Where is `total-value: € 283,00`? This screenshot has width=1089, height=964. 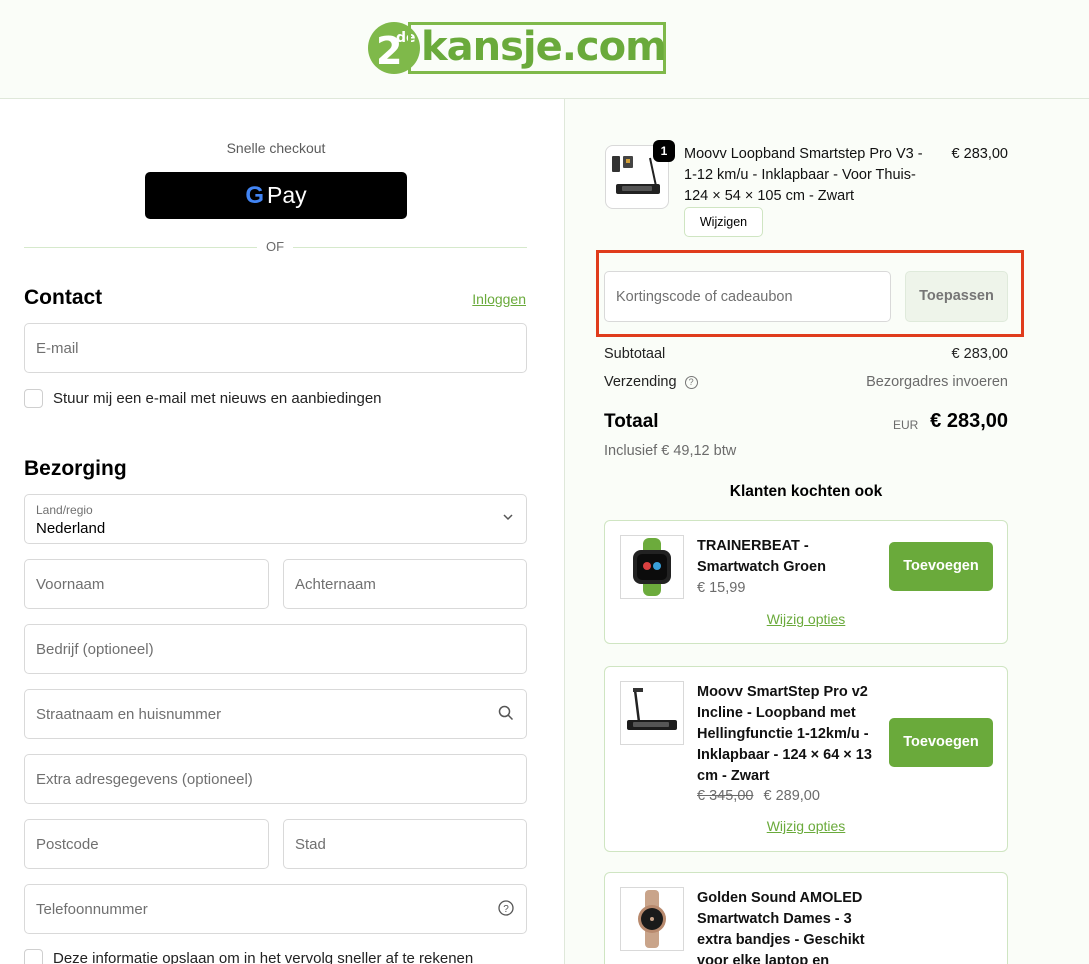 total-value: € 283,00 is located at coordinates (969, 421).